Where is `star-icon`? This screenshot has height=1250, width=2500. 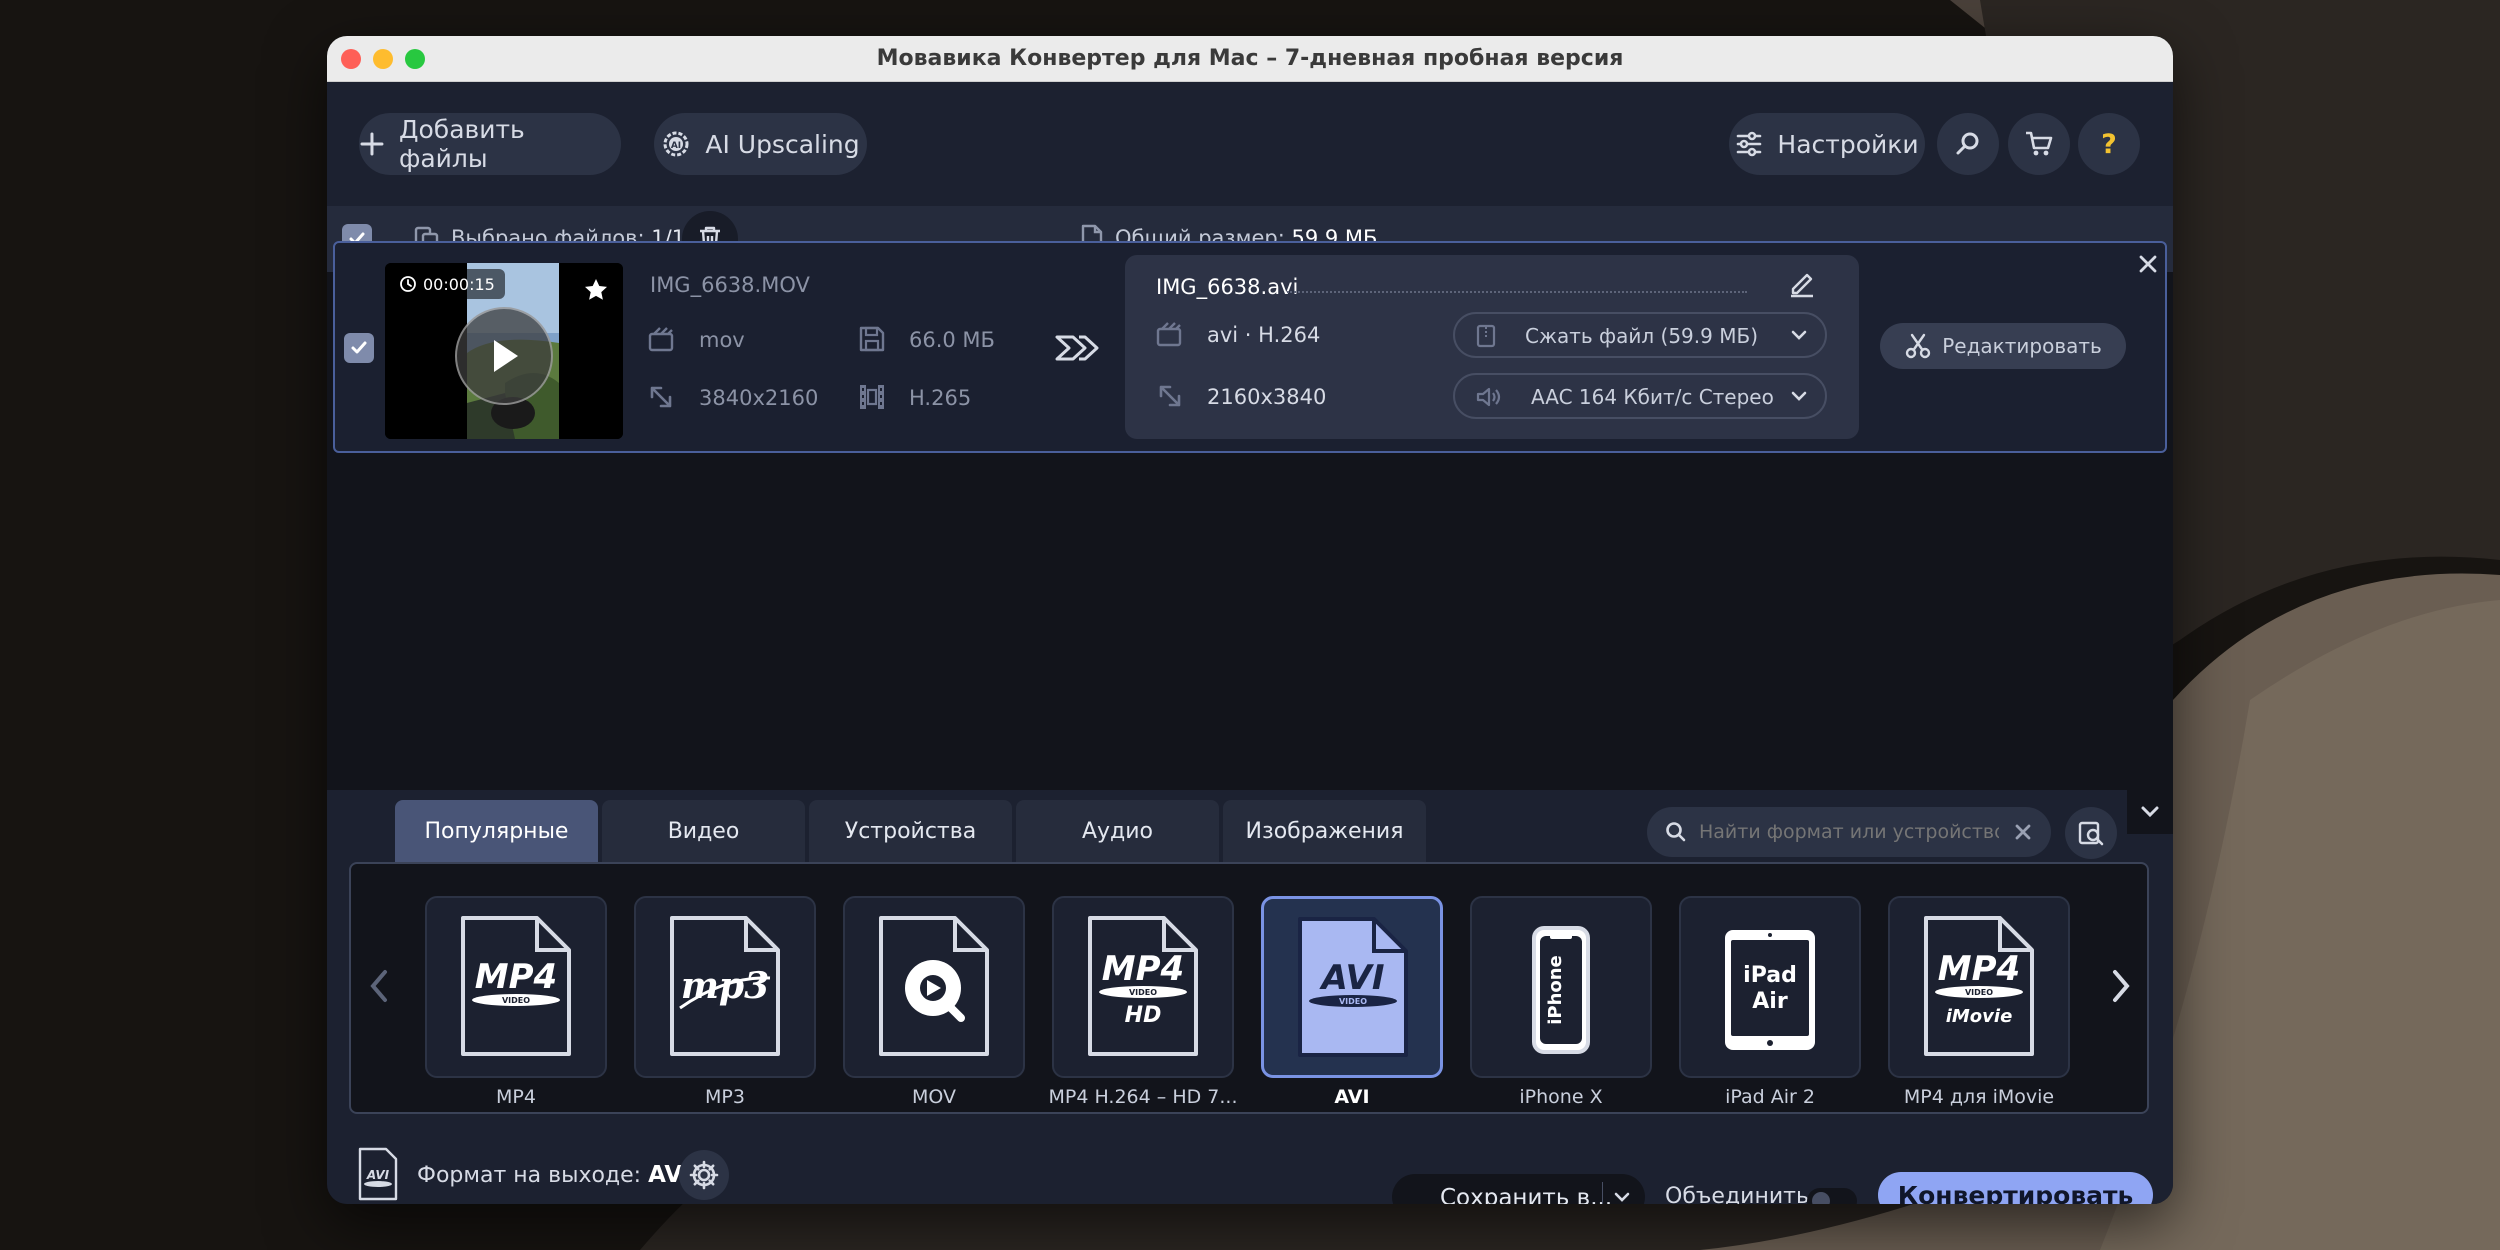 star-icon is located at coordinates (596, 289).